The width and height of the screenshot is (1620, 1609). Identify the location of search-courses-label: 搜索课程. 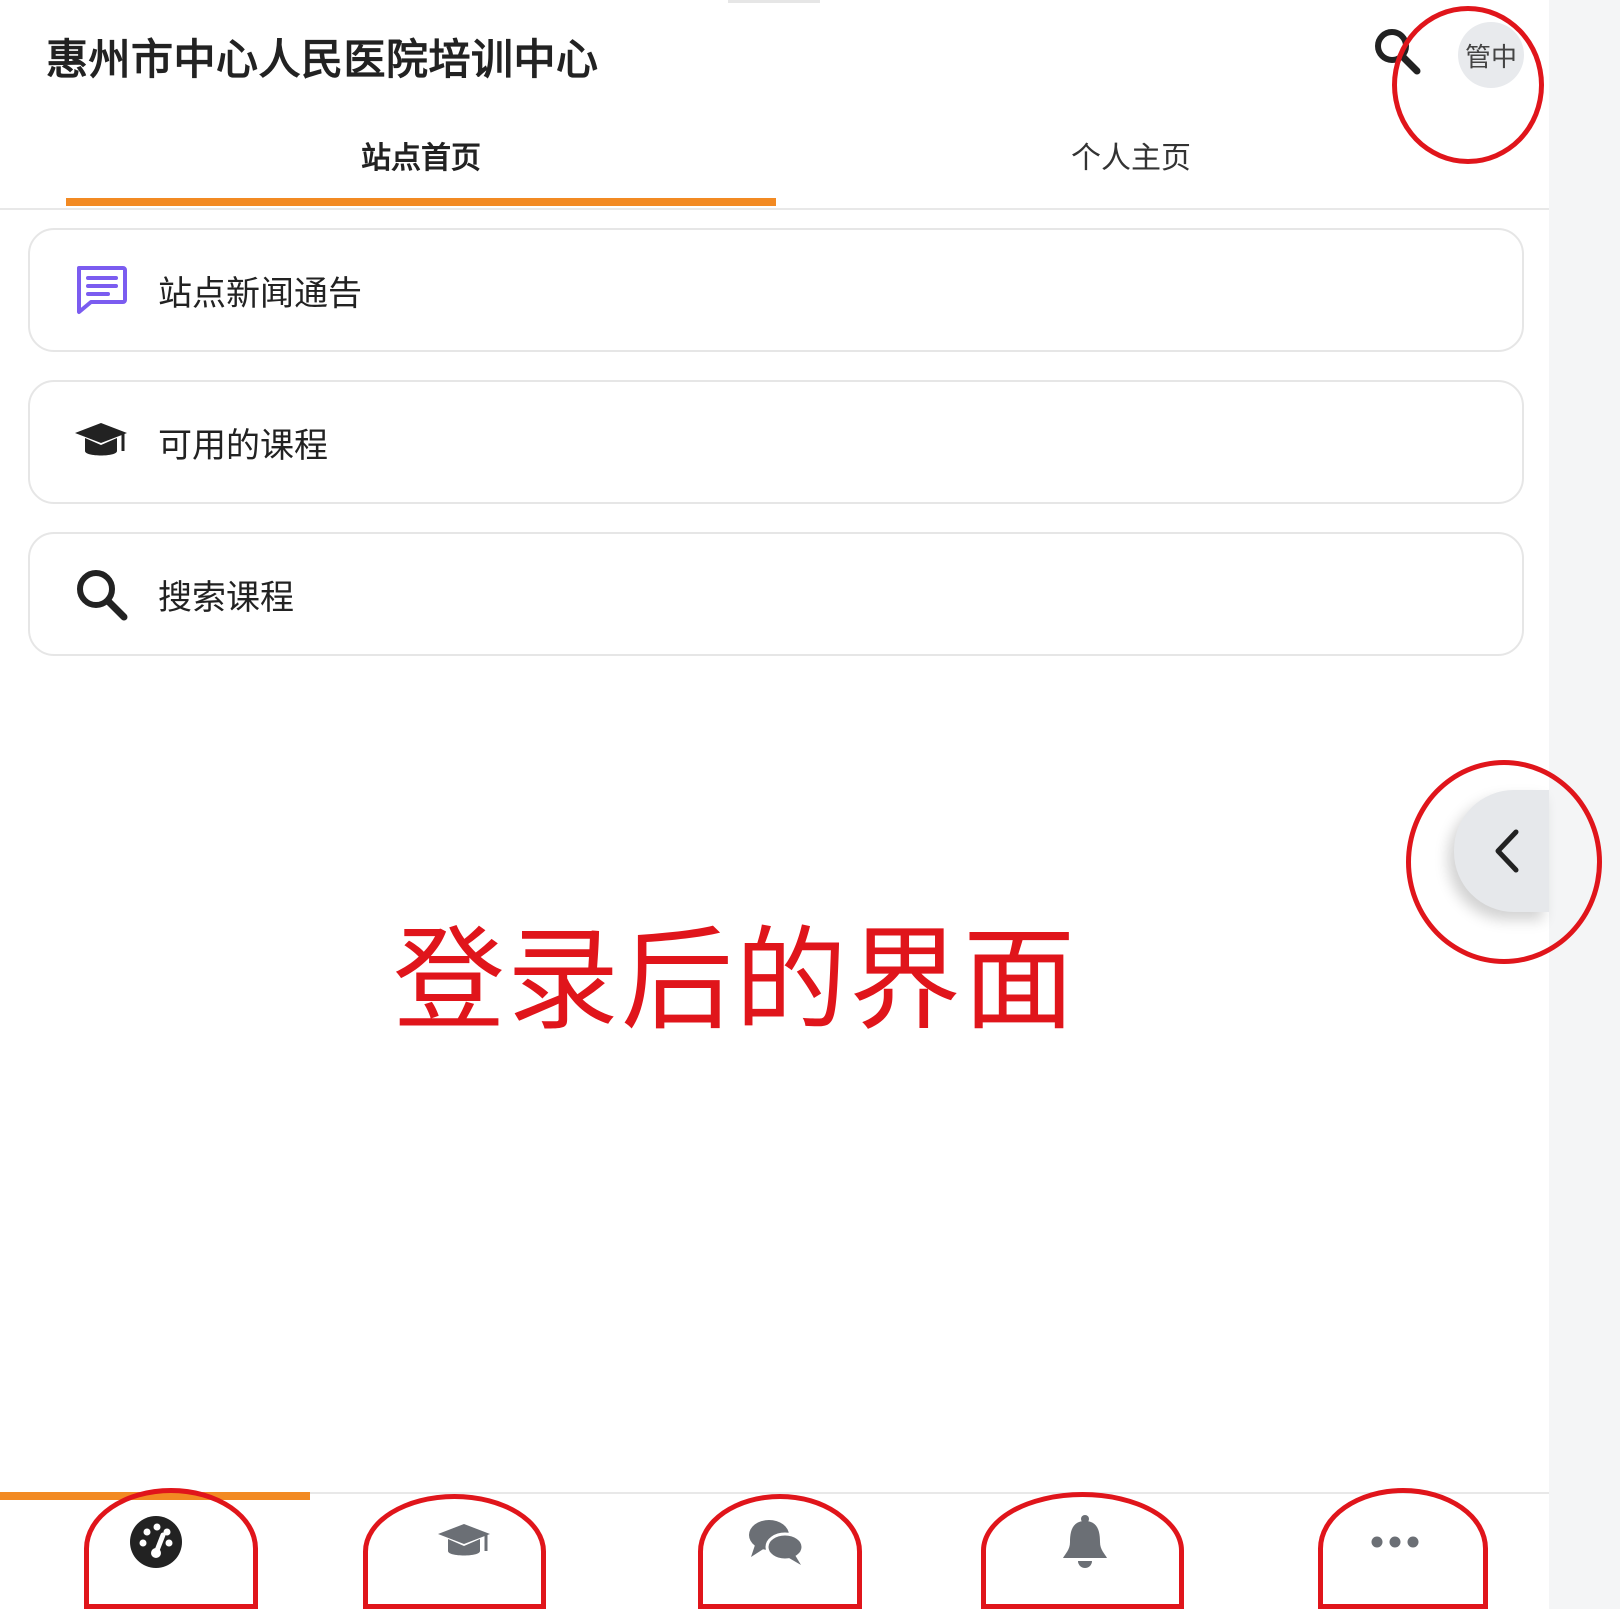
(226, 597).